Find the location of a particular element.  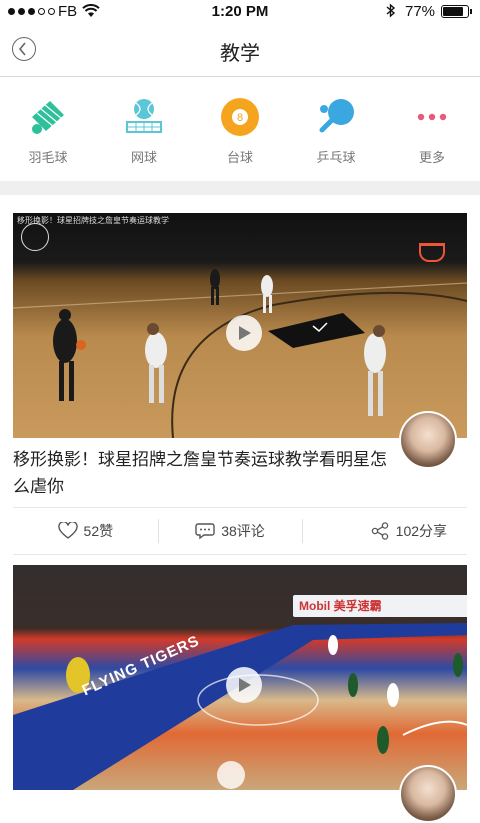

channel-logo is located at coordinates (35, 237).